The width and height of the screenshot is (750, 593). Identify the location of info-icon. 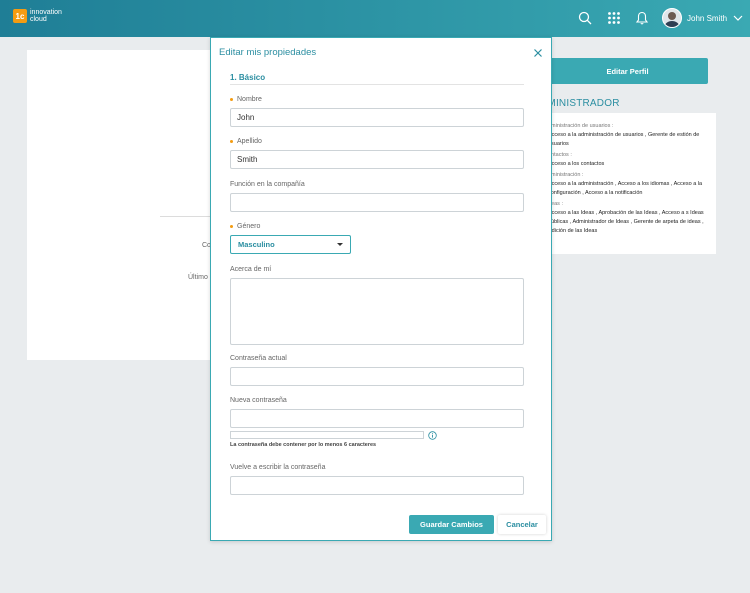
(432, 435).